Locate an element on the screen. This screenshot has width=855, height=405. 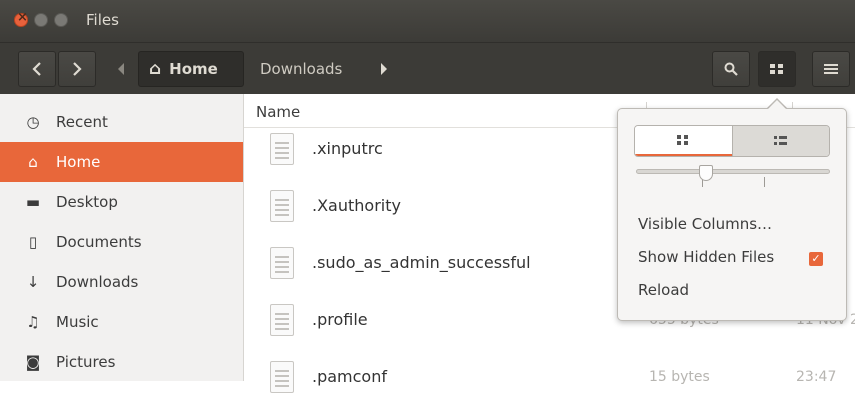
breadcrumb-downloads-label: Downloads is located at coordinates (301, 69).